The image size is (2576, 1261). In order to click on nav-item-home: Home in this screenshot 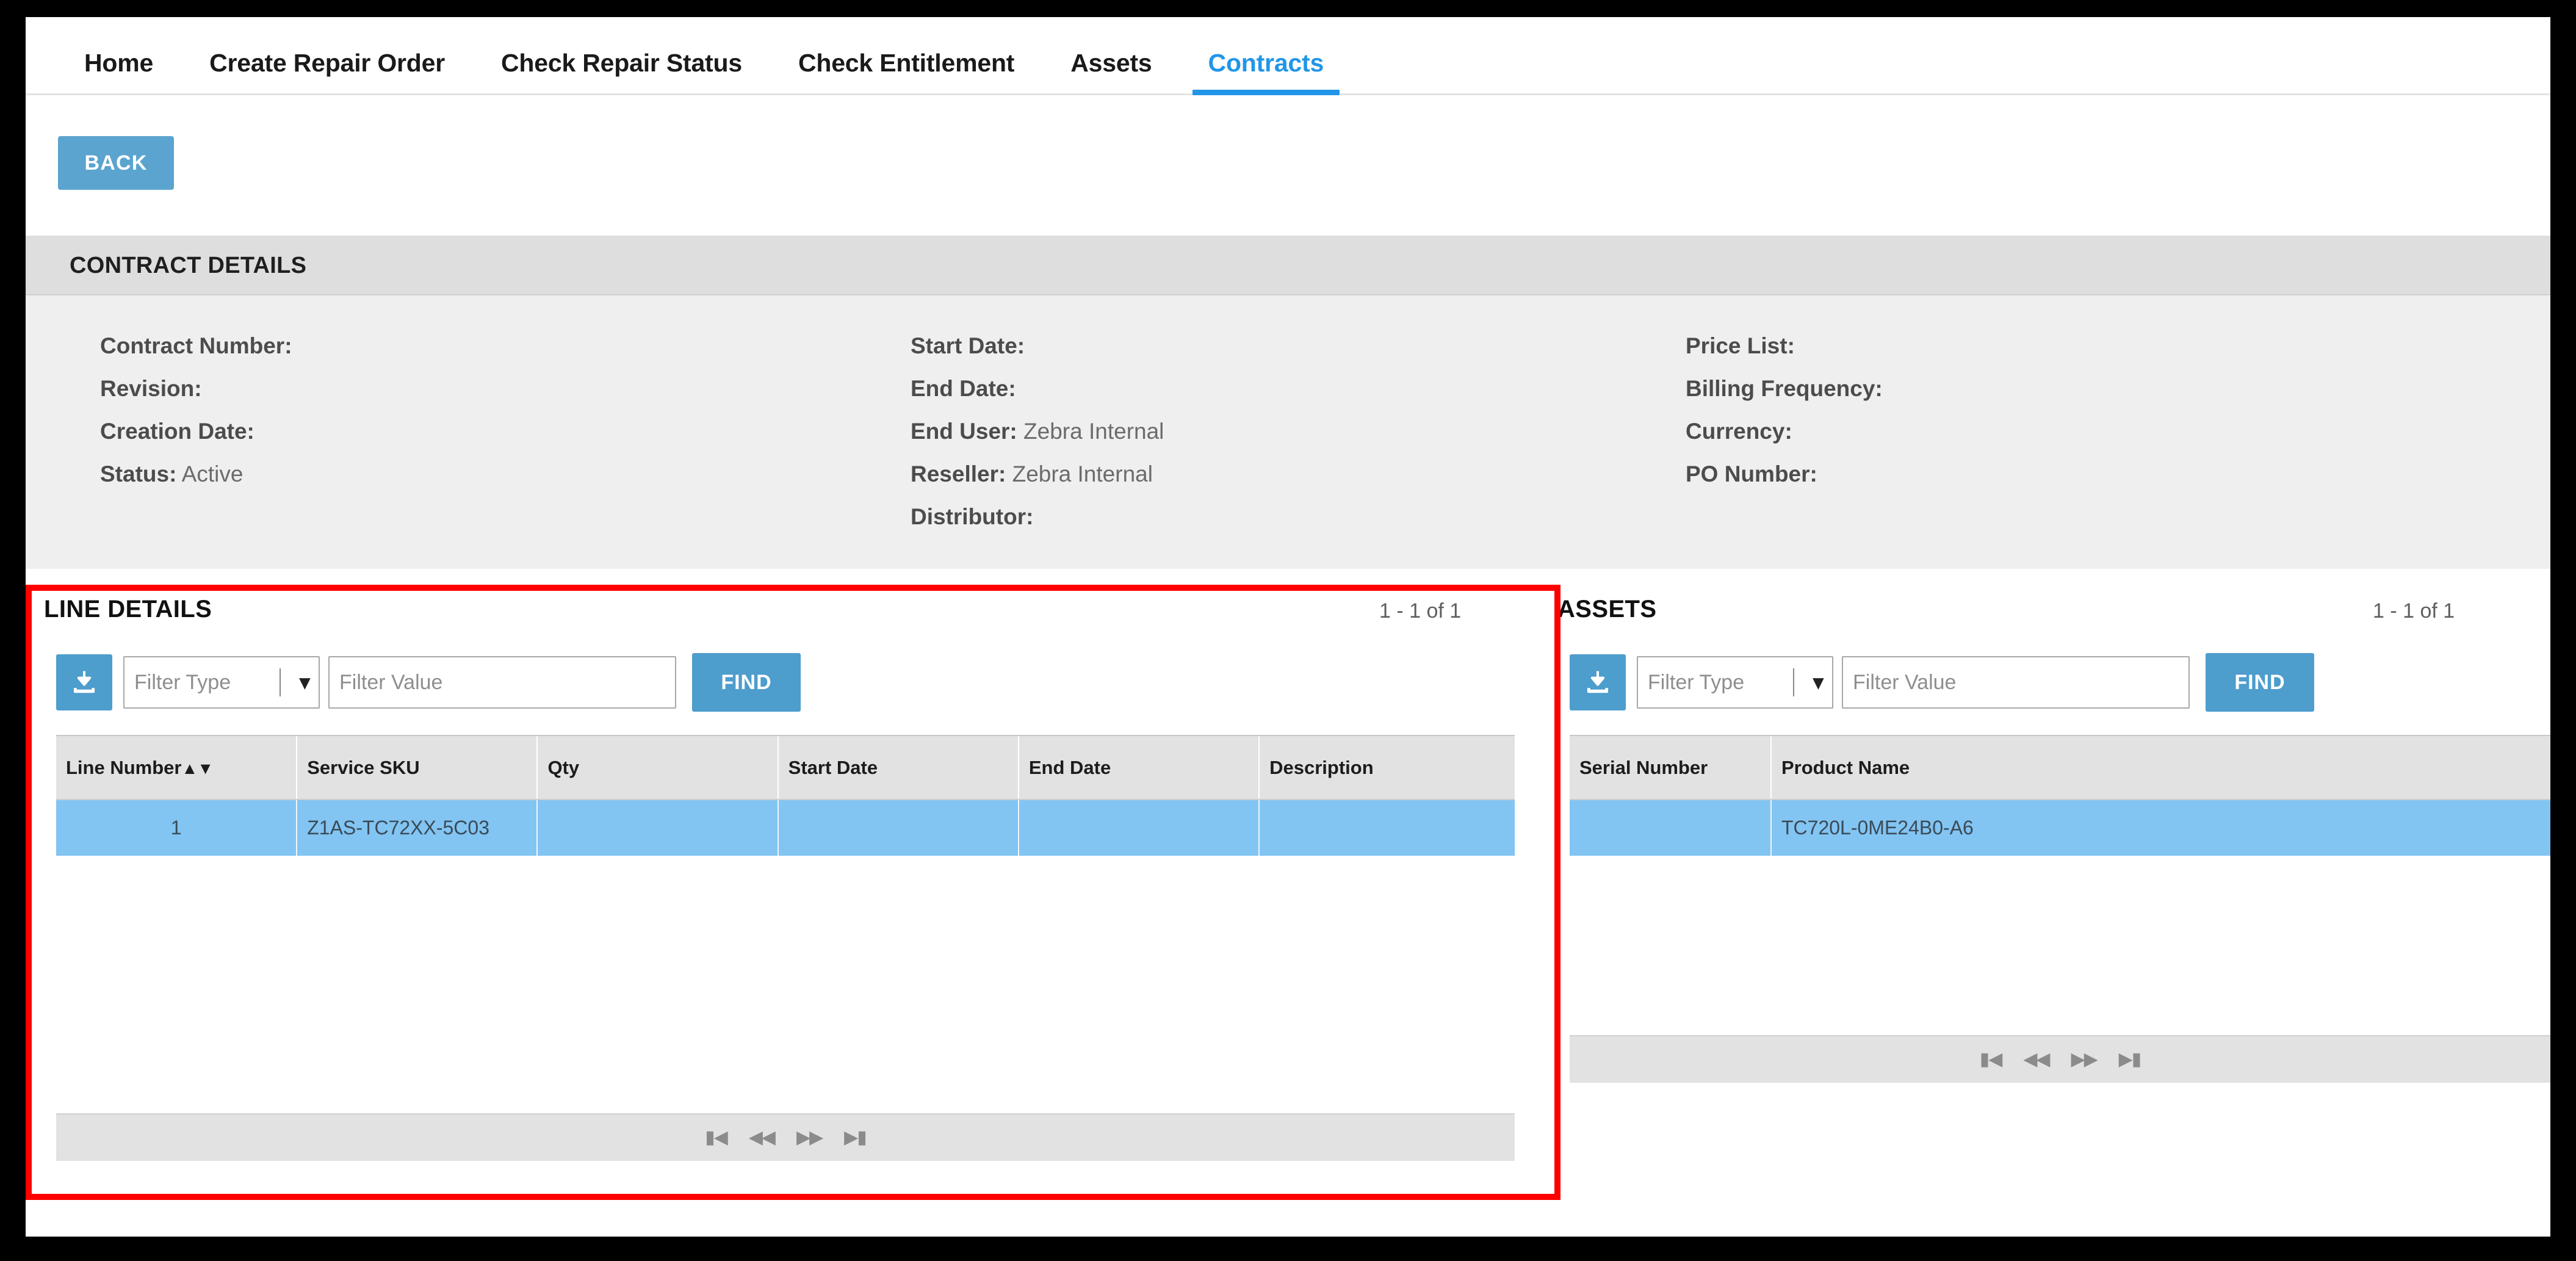, I will do `click(118, 62)`.